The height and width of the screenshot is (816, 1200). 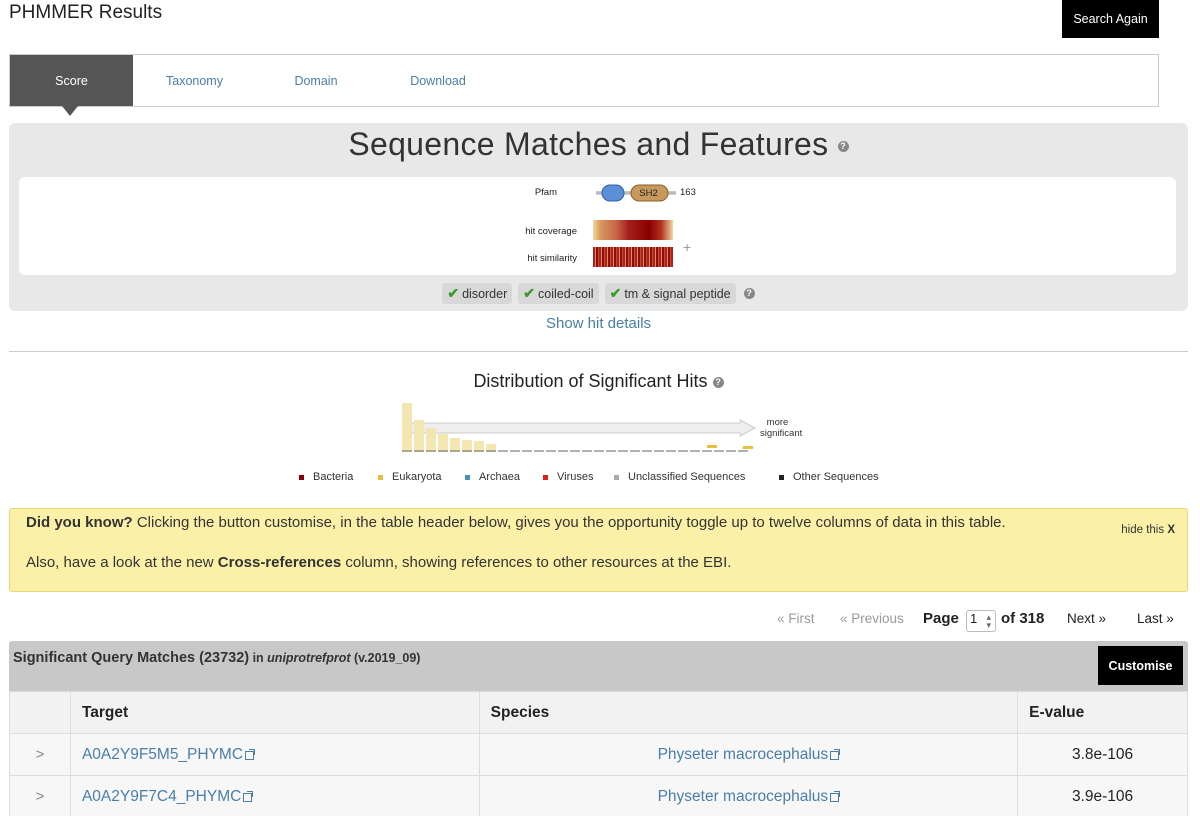 I want to click on page-title: PHMMER Results, so click(x=86, y=12).